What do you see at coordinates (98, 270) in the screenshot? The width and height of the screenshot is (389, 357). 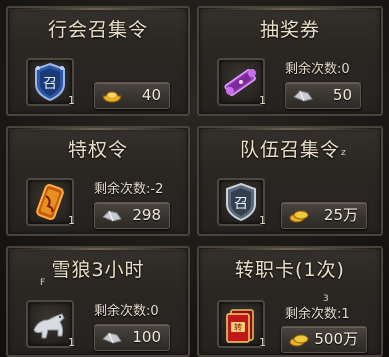 I see `item-title: 雪狼3小时` at bounding box center [98, 270].